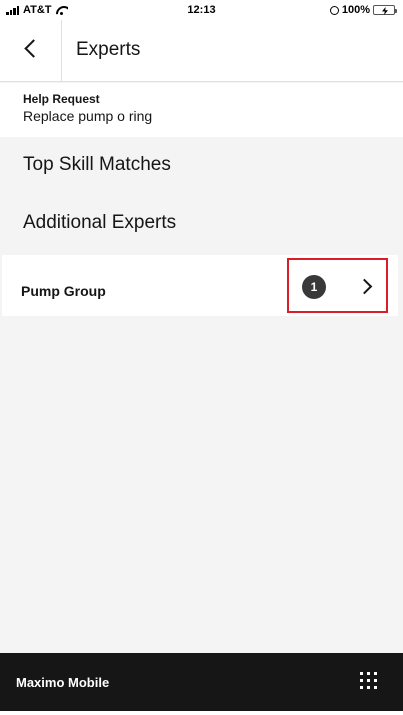 This screenshot has width=403, height=715. I want to click on help-request-value: Replace pump o ring, so click(88, 116).